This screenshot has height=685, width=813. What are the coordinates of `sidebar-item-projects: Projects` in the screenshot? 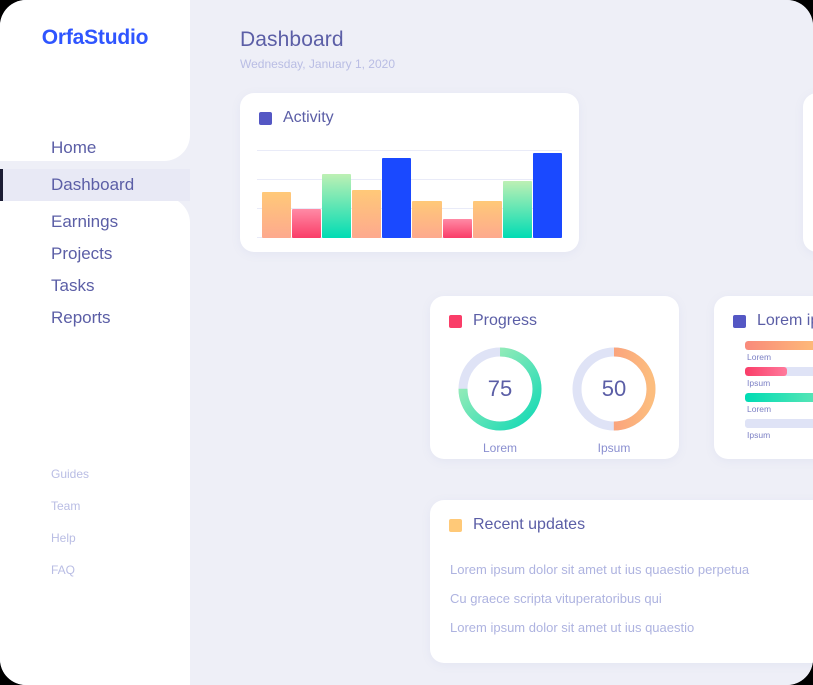 It's located at (95, 254).